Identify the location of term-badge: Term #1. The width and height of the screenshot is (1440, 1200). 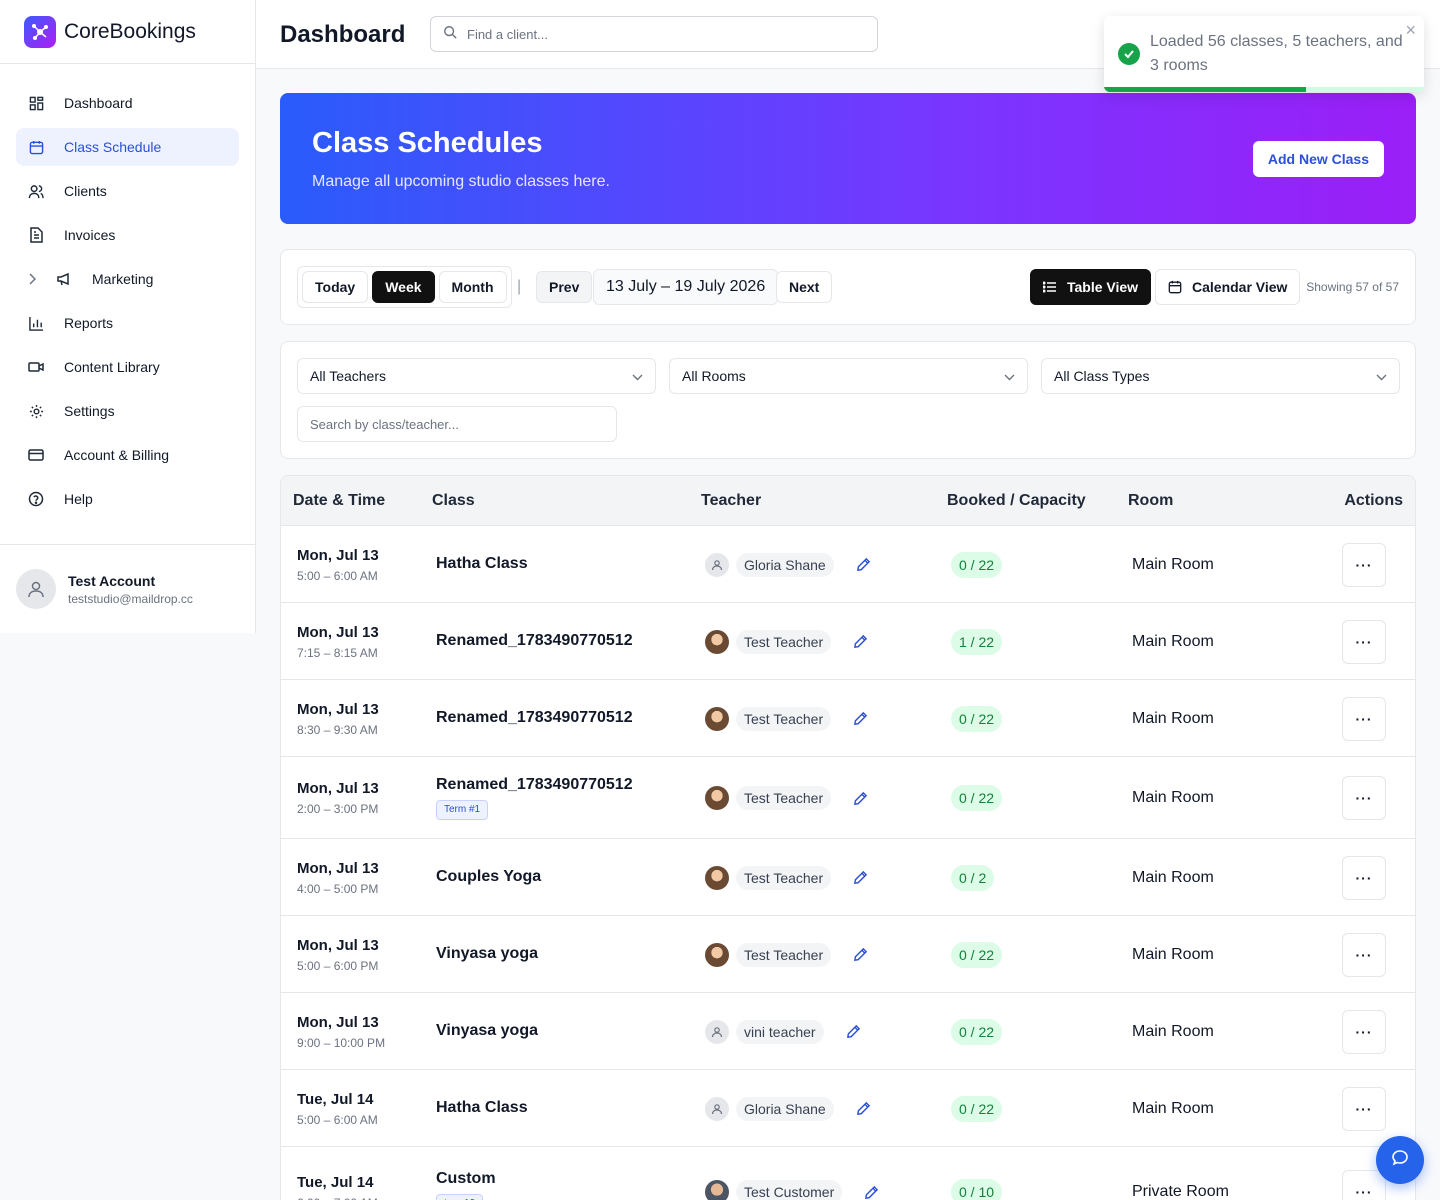
(462, 810).